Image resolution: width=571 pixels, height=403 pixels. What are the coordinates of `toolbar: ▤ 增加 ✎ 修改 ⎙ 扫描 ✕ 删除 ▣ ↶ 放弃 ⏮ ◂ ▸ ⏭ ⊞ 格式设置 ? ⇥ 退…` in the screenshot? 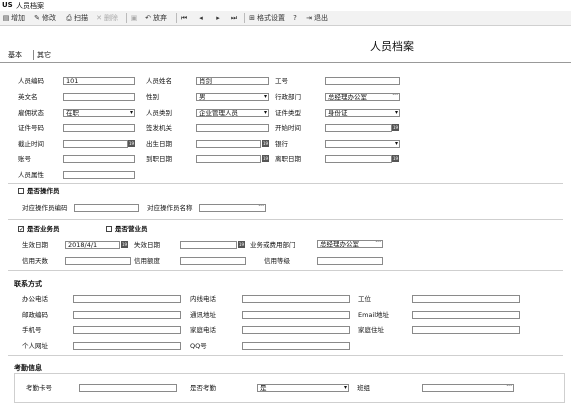 It's located at (285, 18).